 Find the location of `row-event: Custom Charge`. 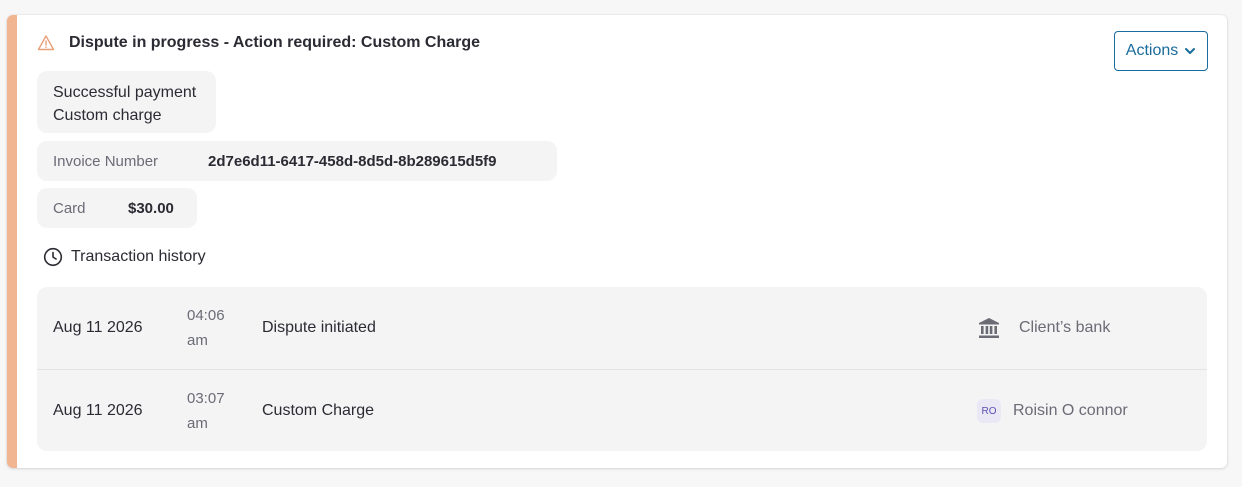

row-event: Custom Charge is located at coordinates (318, 410).